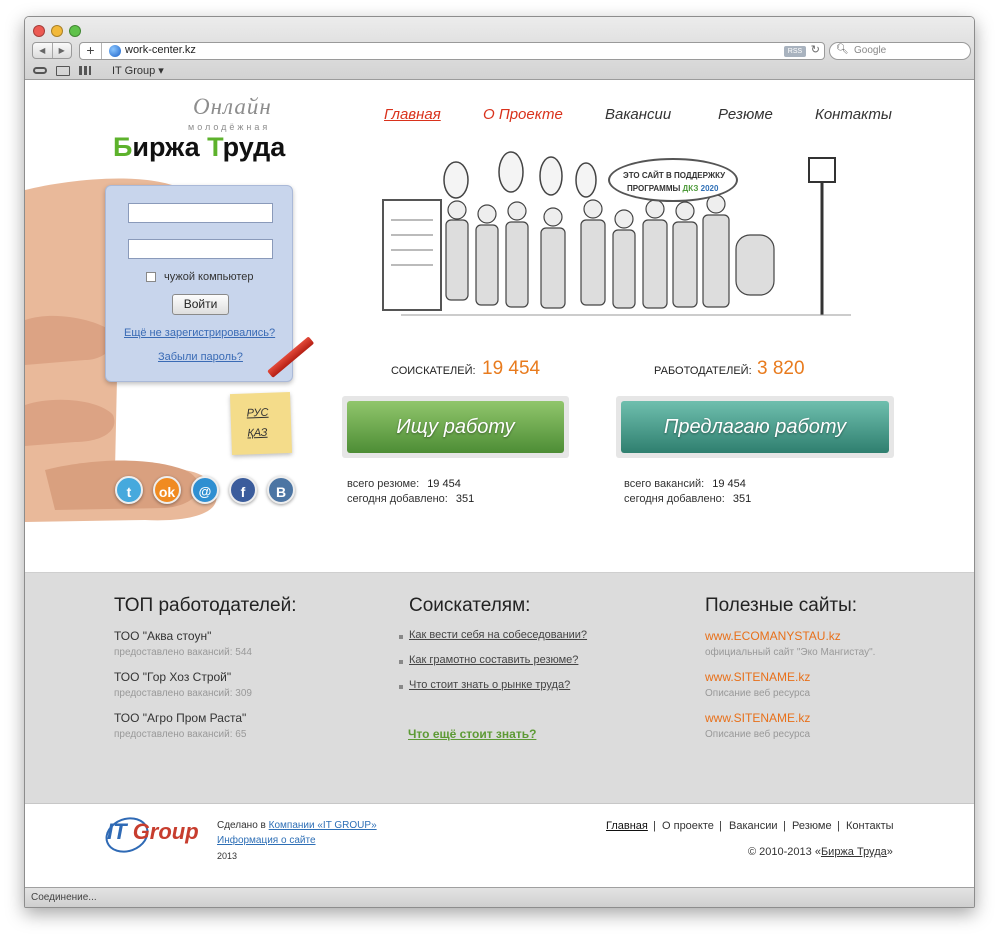 Image resolution: width=998 pixels, height=934 pixels. Describe the element at coordinates (170, 147) in the screenshot. I see `logo-word-1: иржа` at that location.